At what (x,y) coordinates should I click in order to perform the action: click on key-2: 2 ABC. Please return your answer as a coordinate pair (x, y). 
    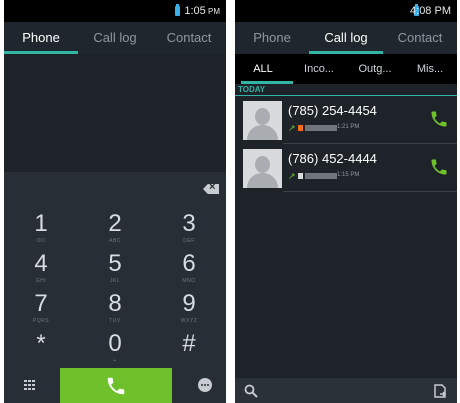
    Looking at the image, I should click on (115, 231).